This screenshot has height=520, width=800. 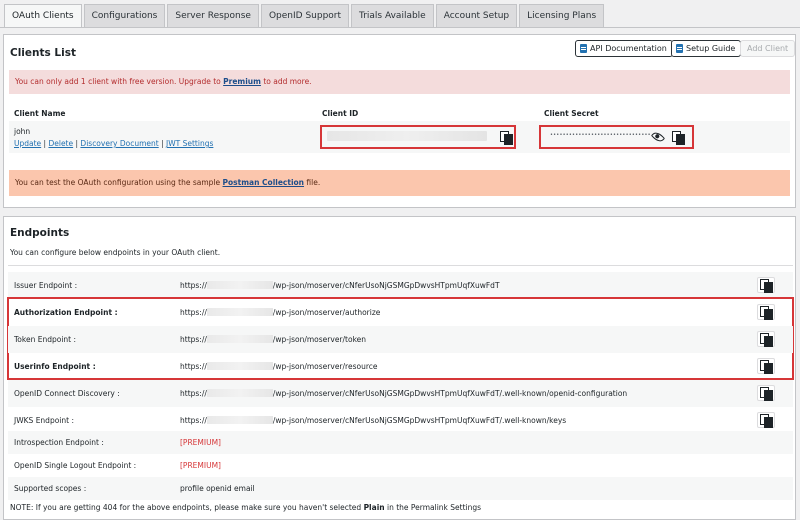 What do you see at coordinates (264, 182) in the screenshot?
I see `postman-collection-link: Postman Collection` at bounding box center [264, 182].